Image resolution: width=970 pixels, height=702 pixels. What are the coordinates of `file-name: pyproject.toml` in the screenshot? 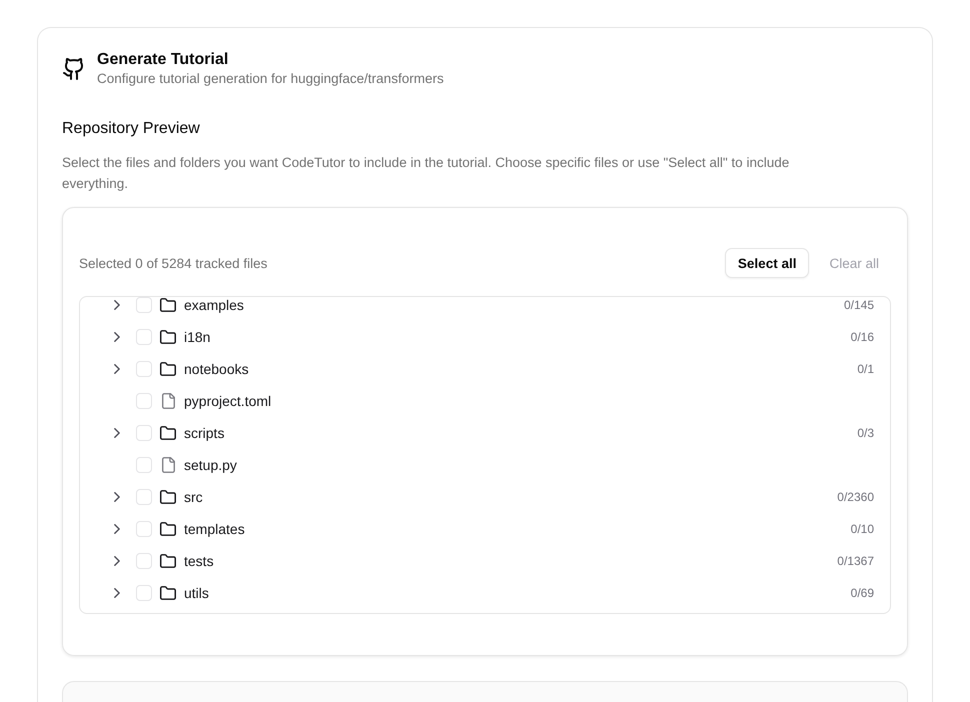 It's located at (228, 401).